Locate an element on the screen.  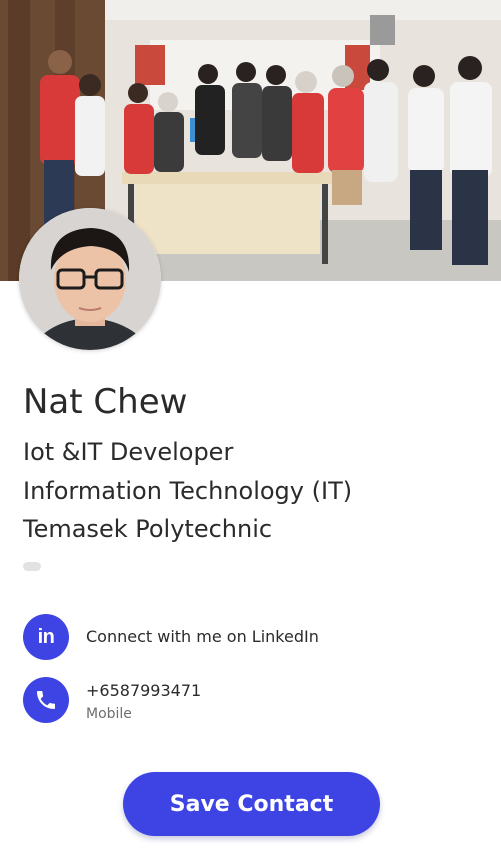
phone-icon is located at coordinates (46, 700).